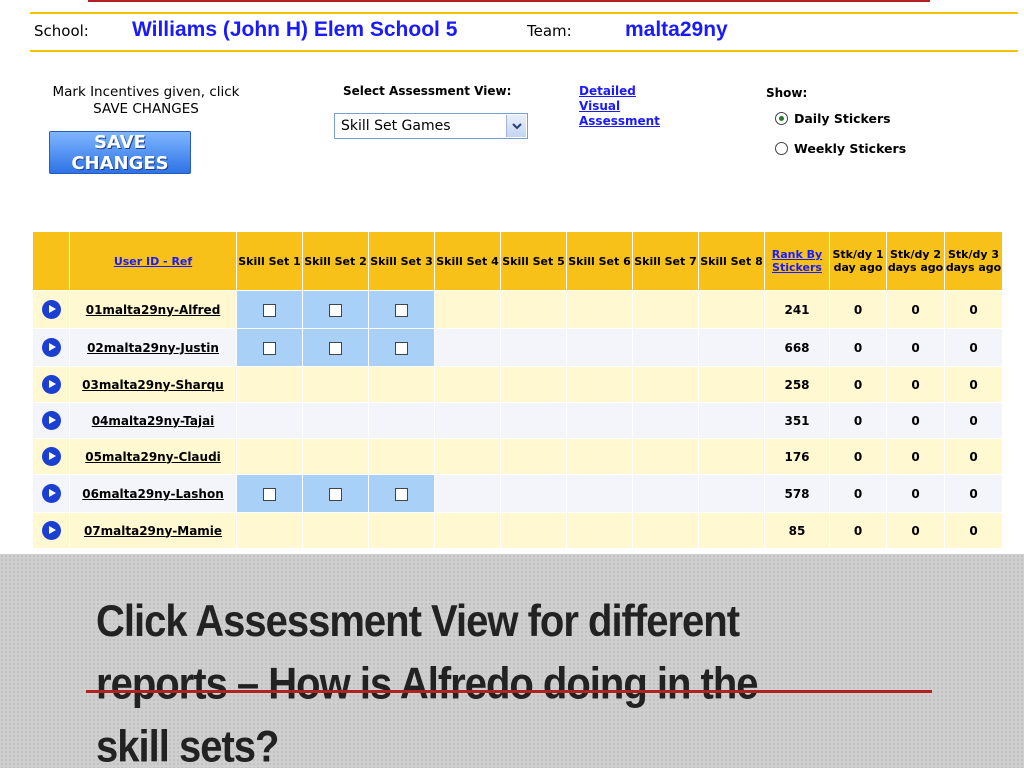  Describe the element at coordinates (427, 91) in the screenshot. I see `assessment-view-label: Select Assessment View:` at that location.